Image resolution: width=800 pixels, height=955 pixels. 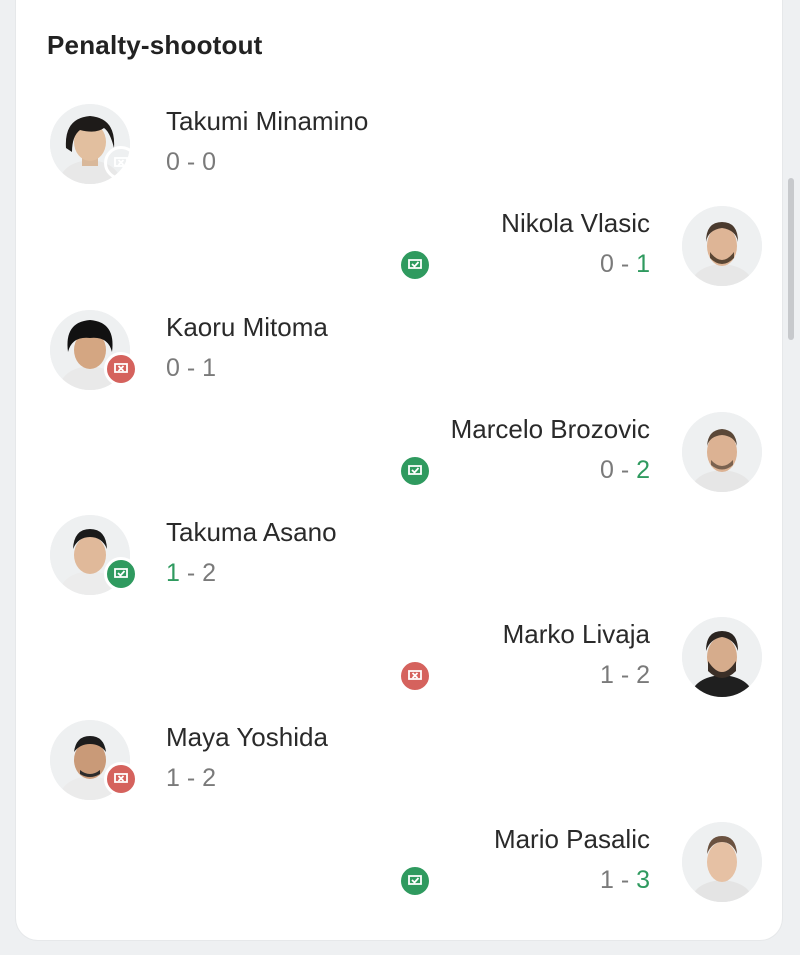 I want to click on kick-row: Marko Livaja 1 - 2, so click(x=582, y=657).